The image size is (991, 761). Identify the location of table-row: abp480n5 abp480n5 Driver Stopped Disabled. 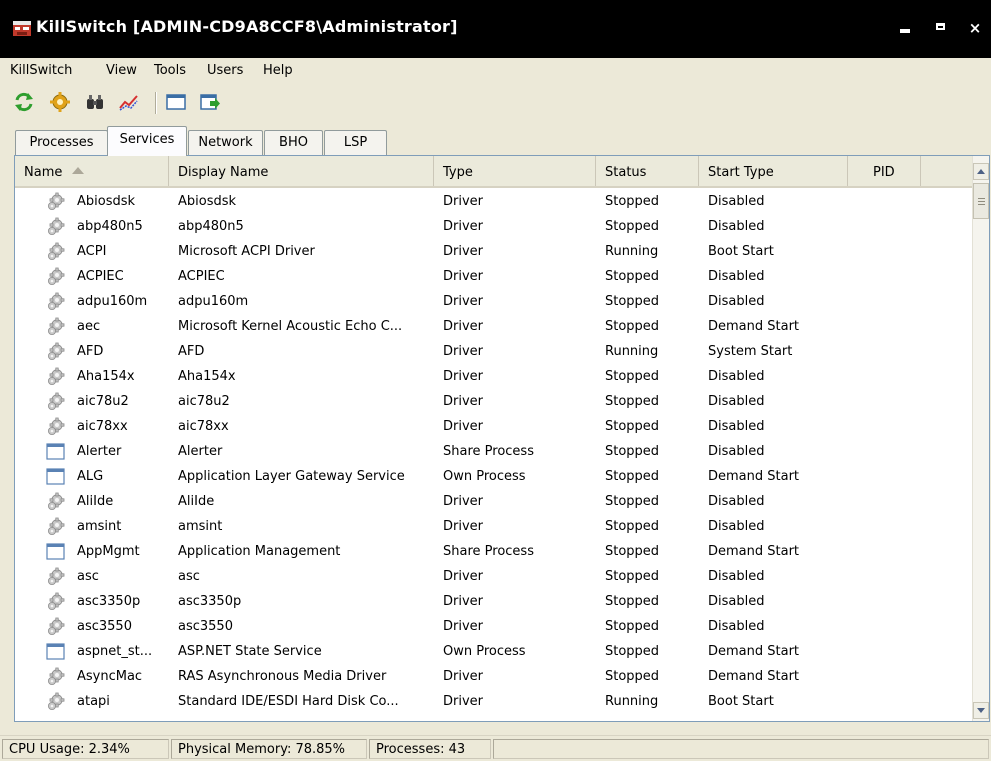
(494, 225).